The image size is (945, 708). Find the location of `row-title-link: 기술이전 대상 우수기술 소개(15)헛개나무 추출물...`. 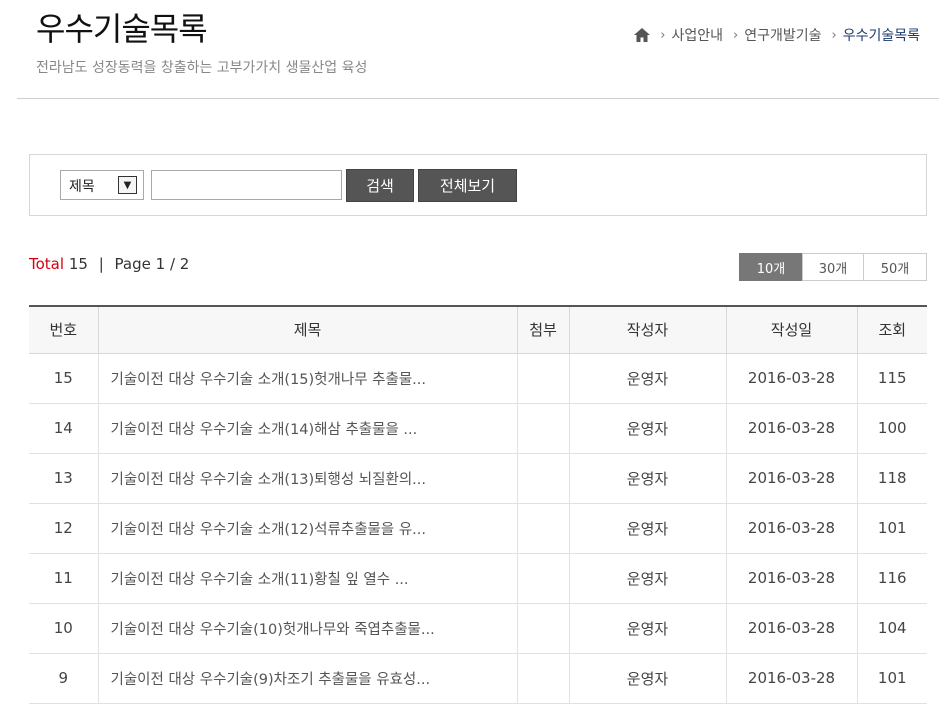

row-title-link: 기술이전 대상 우수기술 소개(15)헛개나무 추출물... is located at coordinates (307, 378).